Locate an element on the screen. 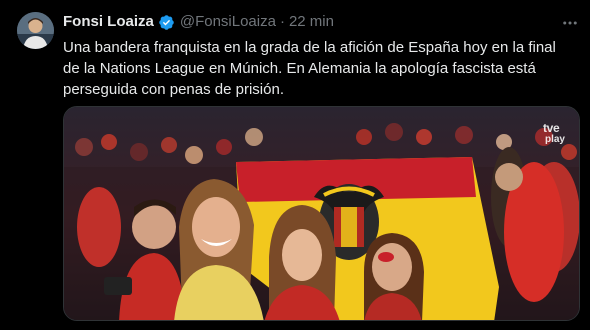  timestamp: 22 min is located at coordinates (311, 22).